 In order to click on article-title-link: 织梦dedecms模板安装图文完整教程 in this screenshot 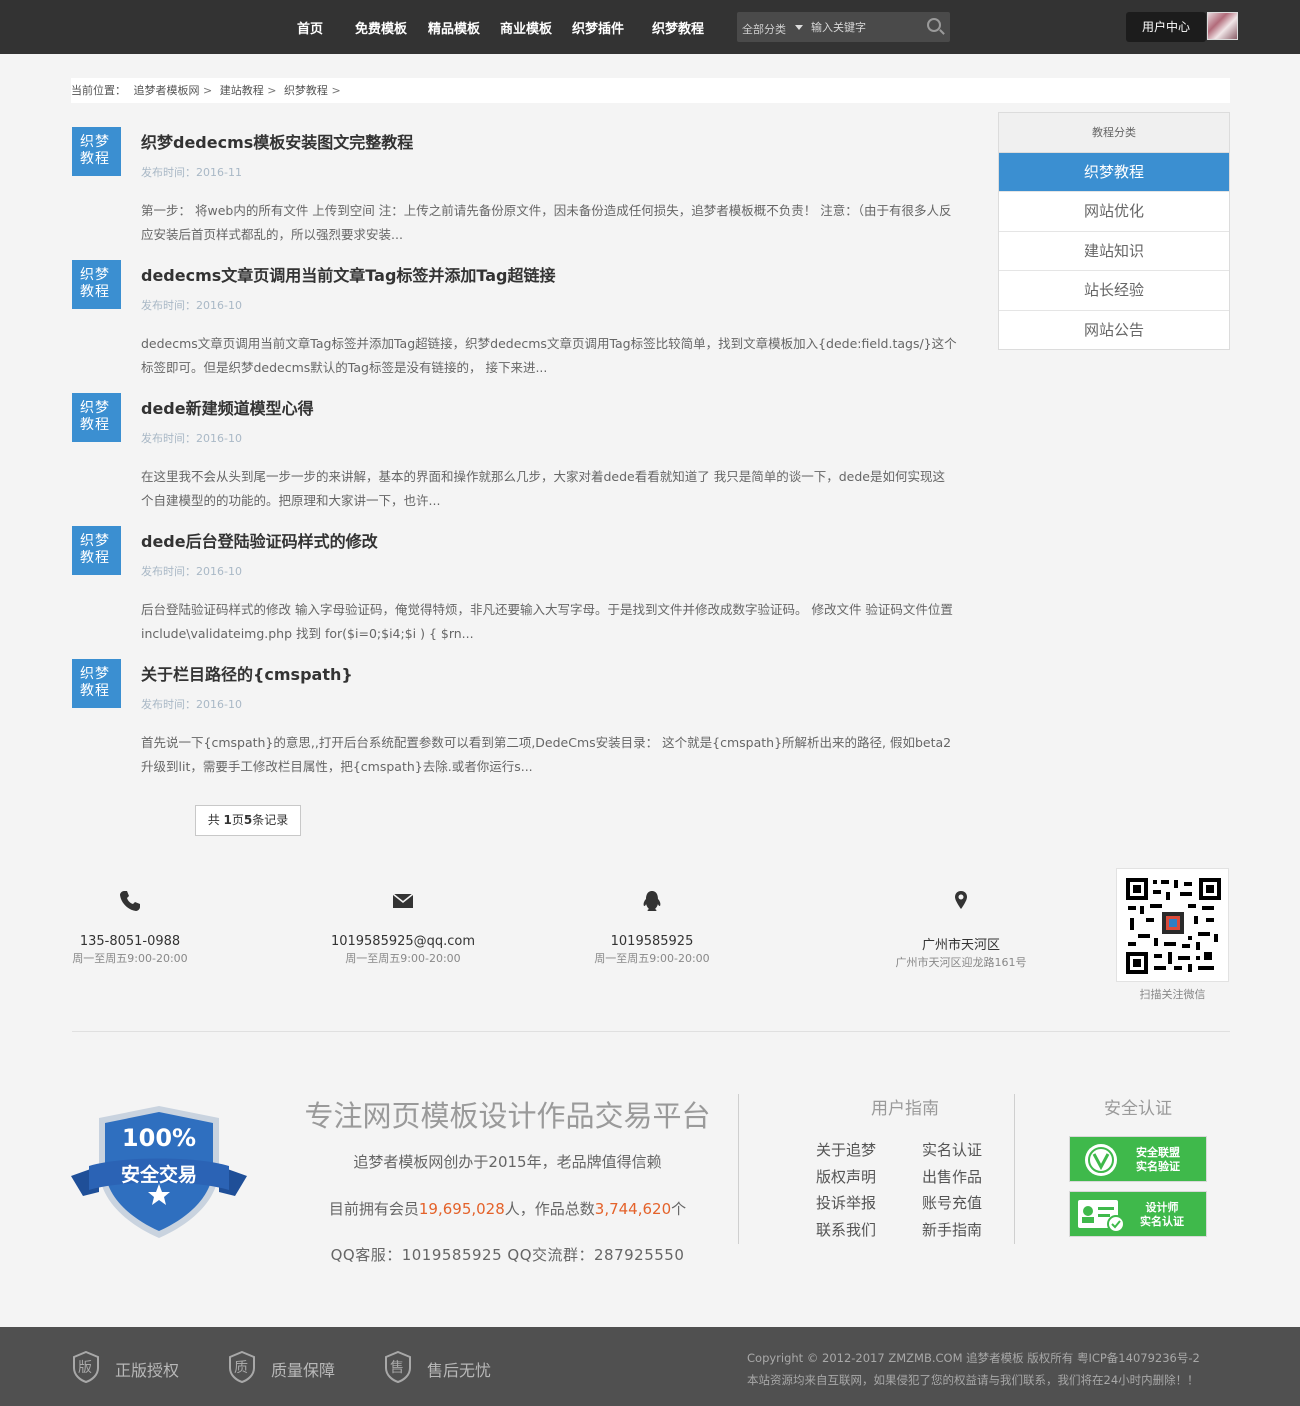, I will do `click(277, 141)`.